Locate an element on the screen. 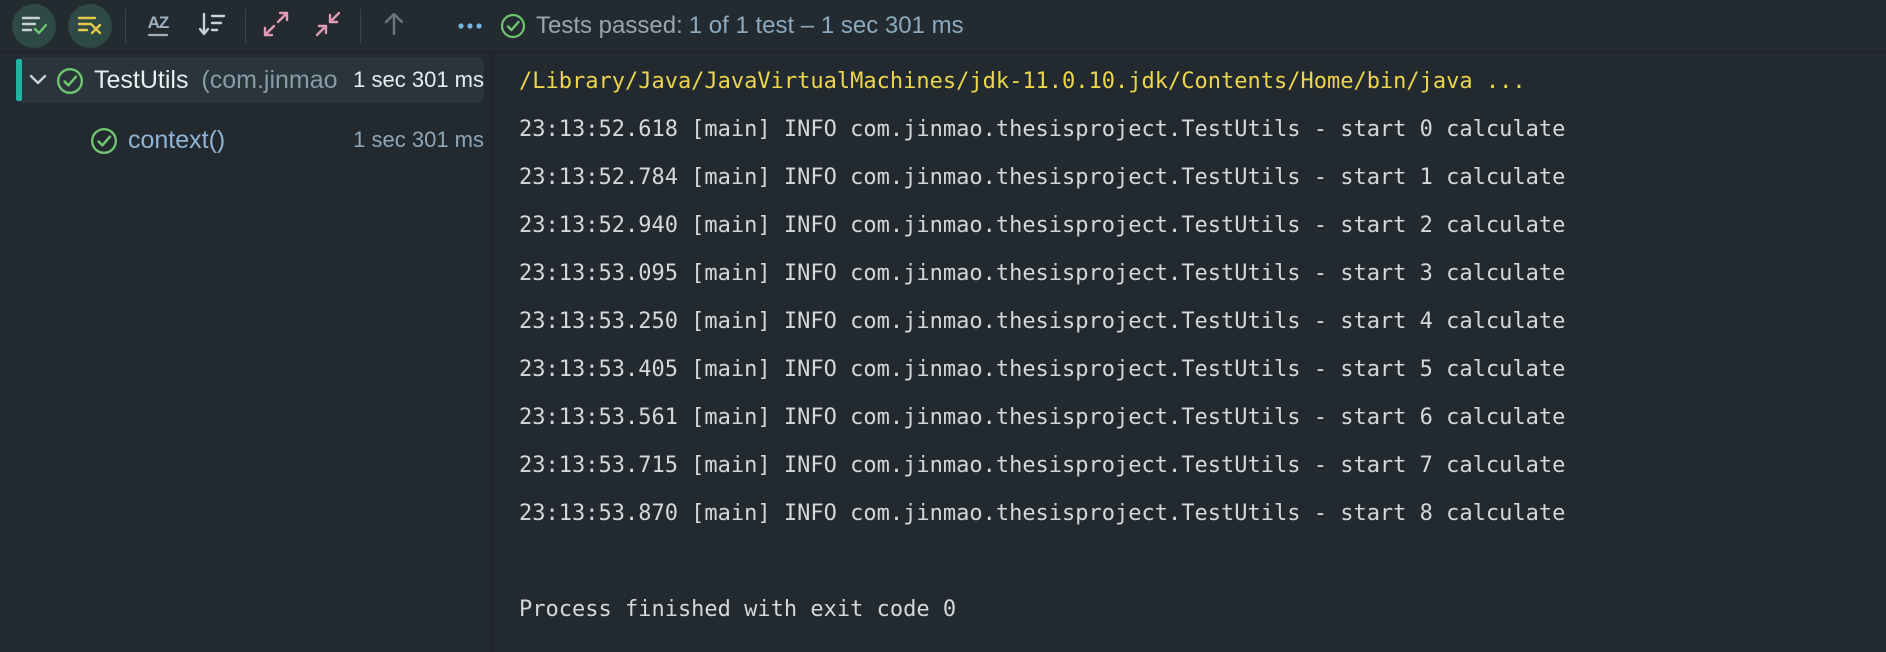 The width and height of the screenshot is (1886, 652). sort-duration-icon is located at coordinates (212, 26).